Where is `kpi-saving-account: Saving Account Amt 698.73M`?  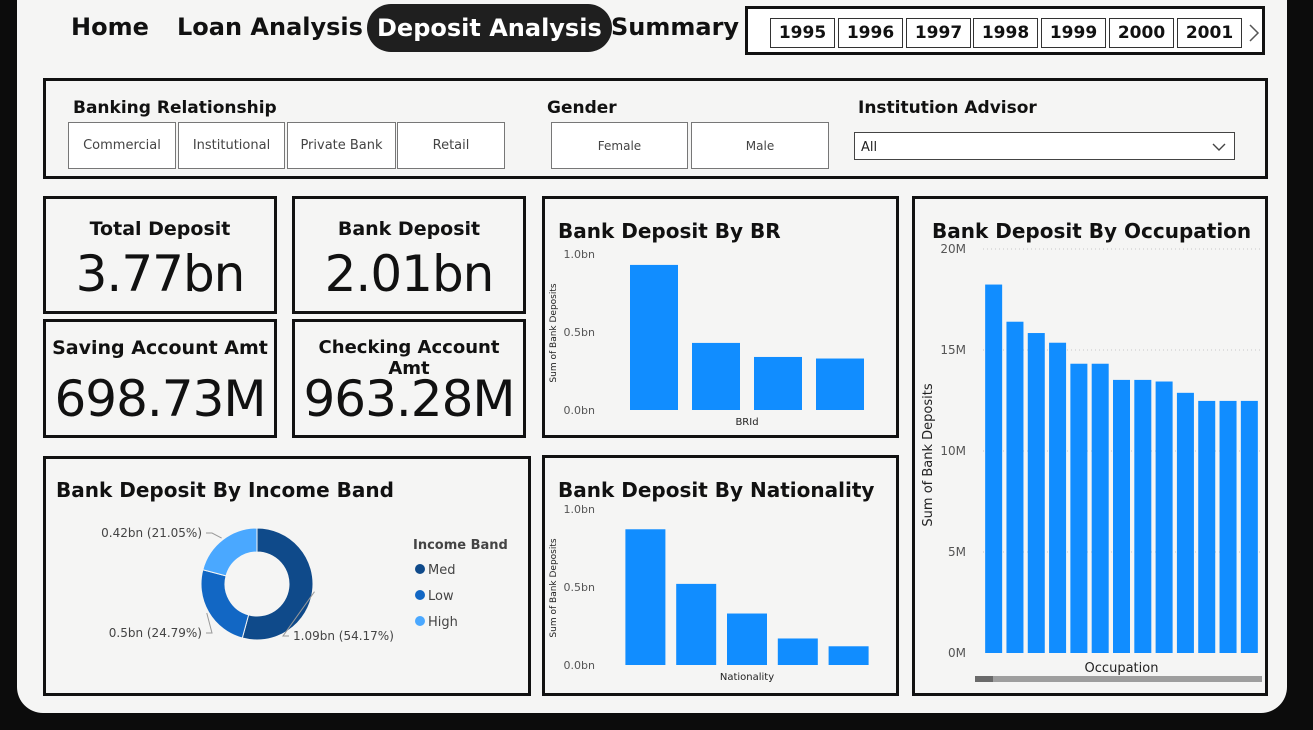
kpi-saving-account: Saving Account Amt 698.73M is located at coordinates (160, 378).